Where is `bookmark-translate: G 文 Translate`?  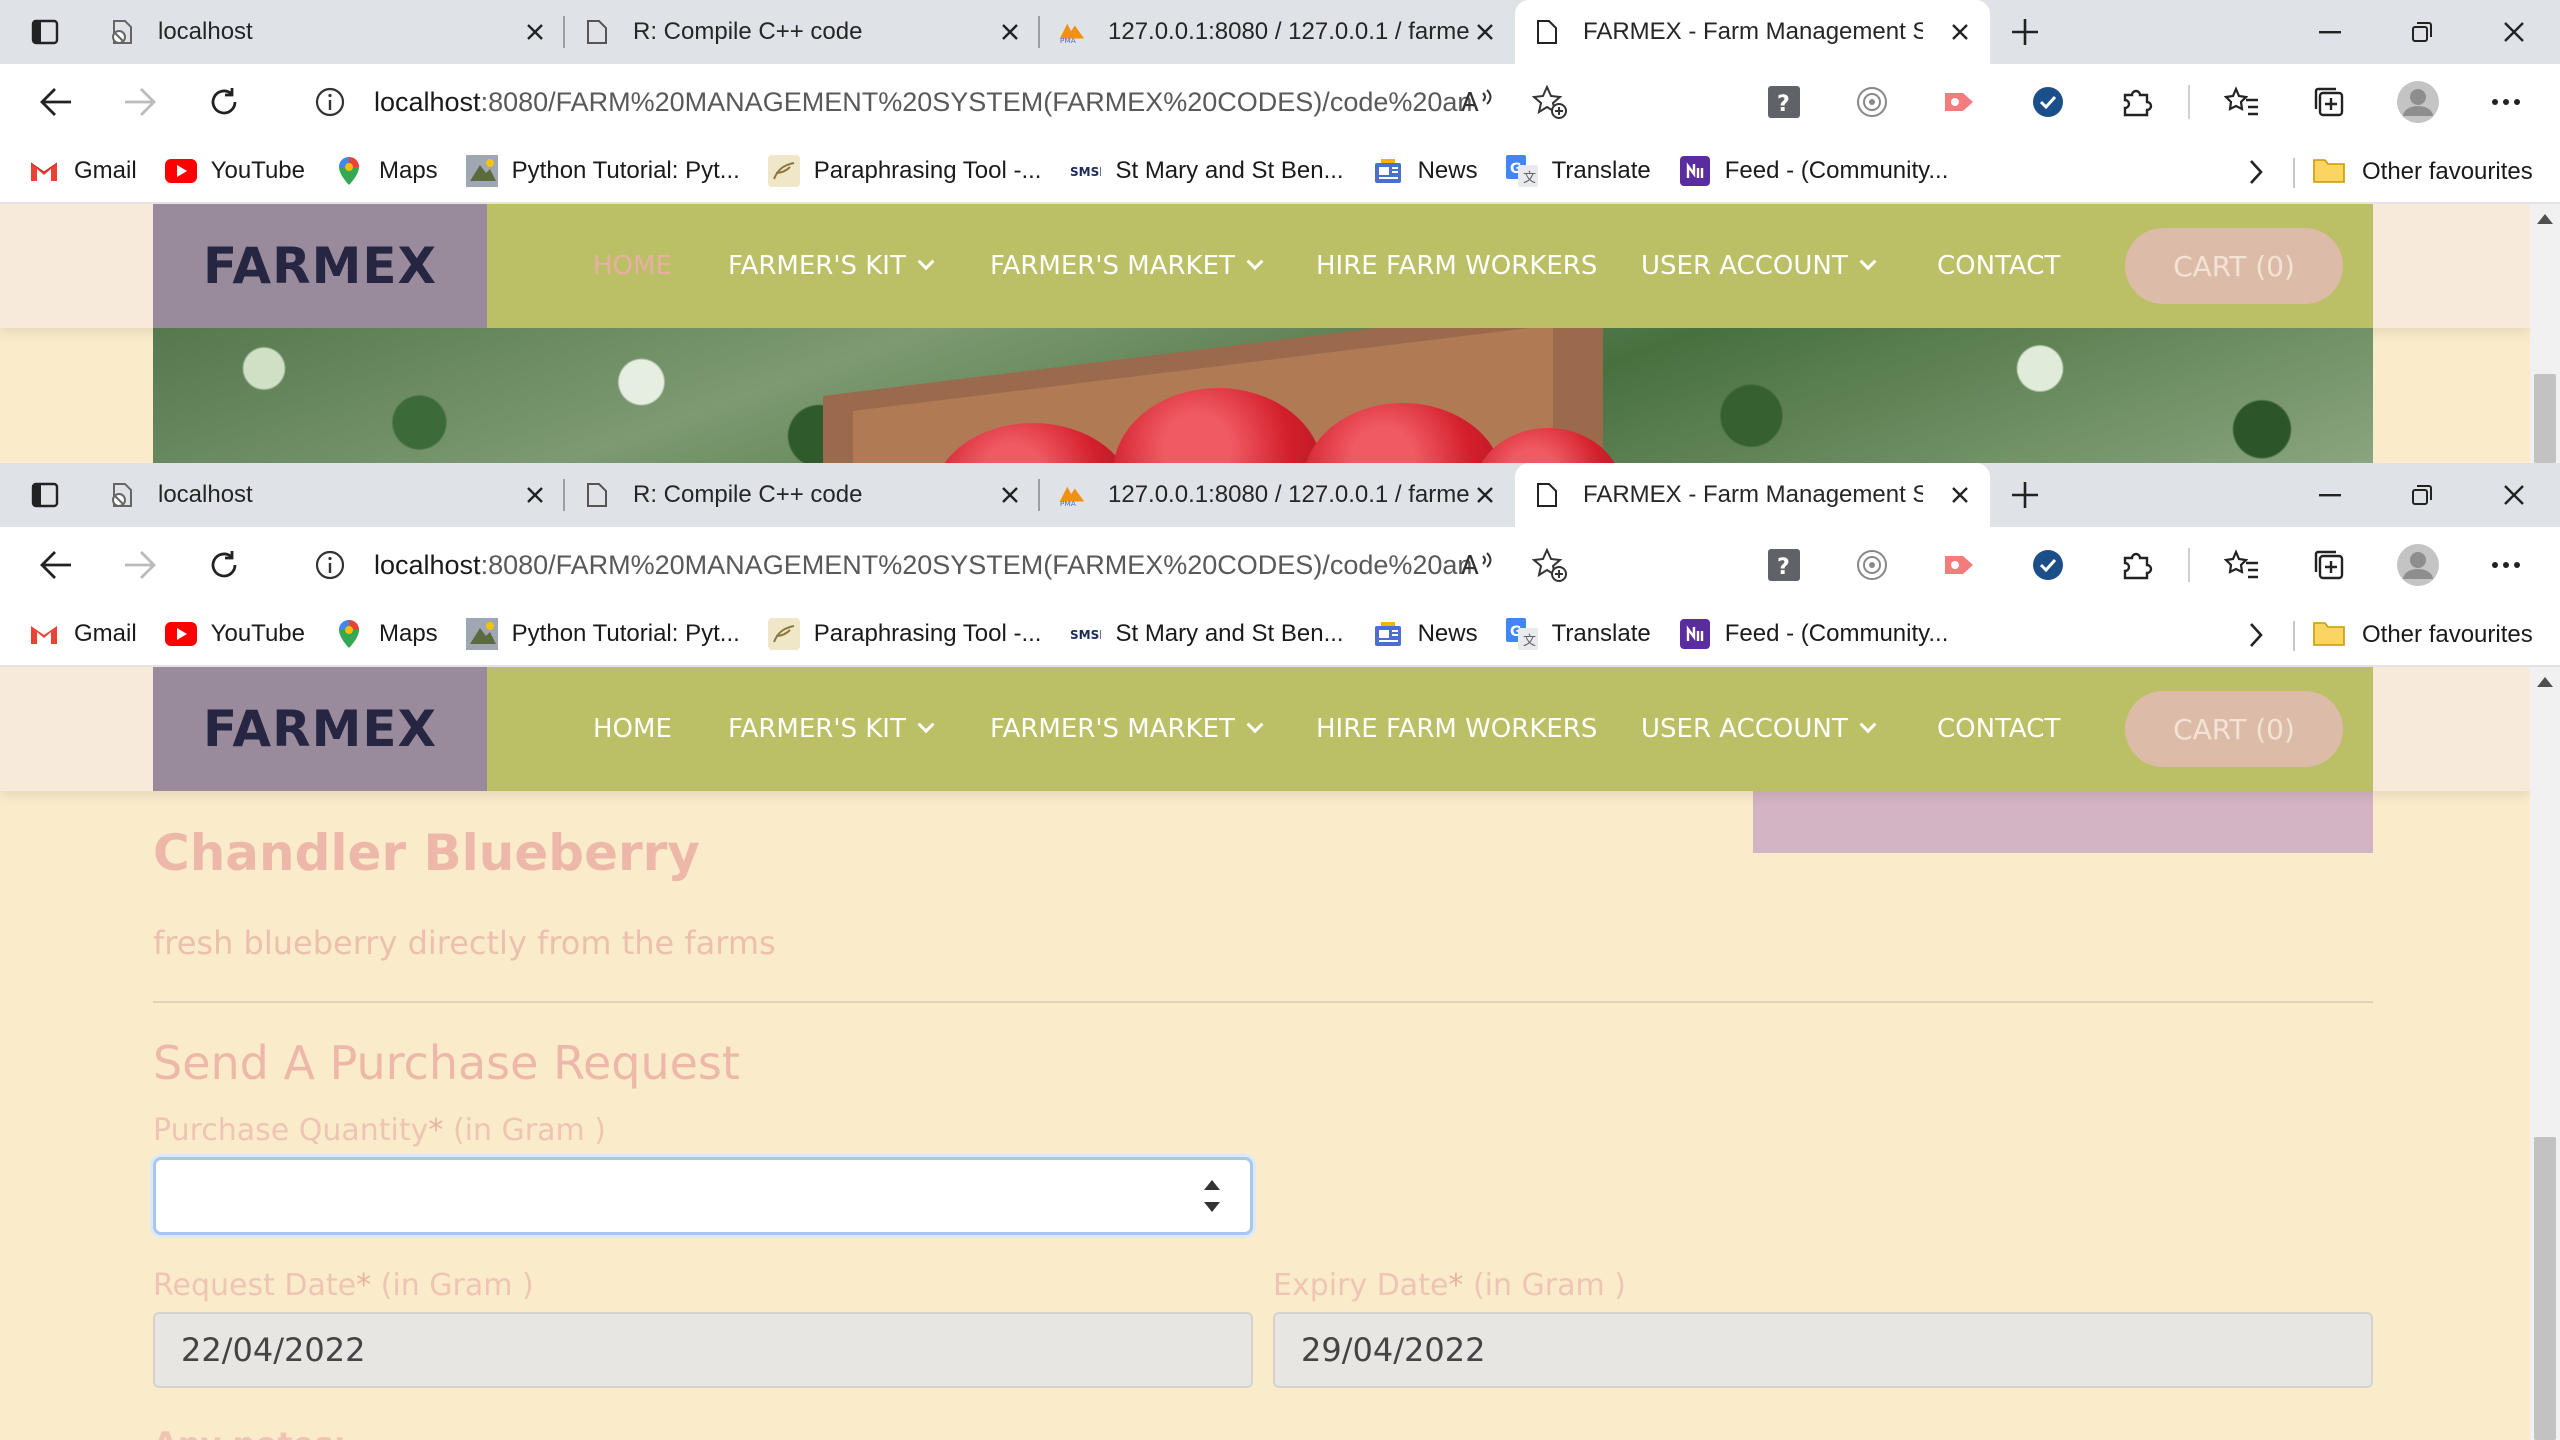 bookmark-translate: G 文 Translate is located at coordinates (1578, 634).